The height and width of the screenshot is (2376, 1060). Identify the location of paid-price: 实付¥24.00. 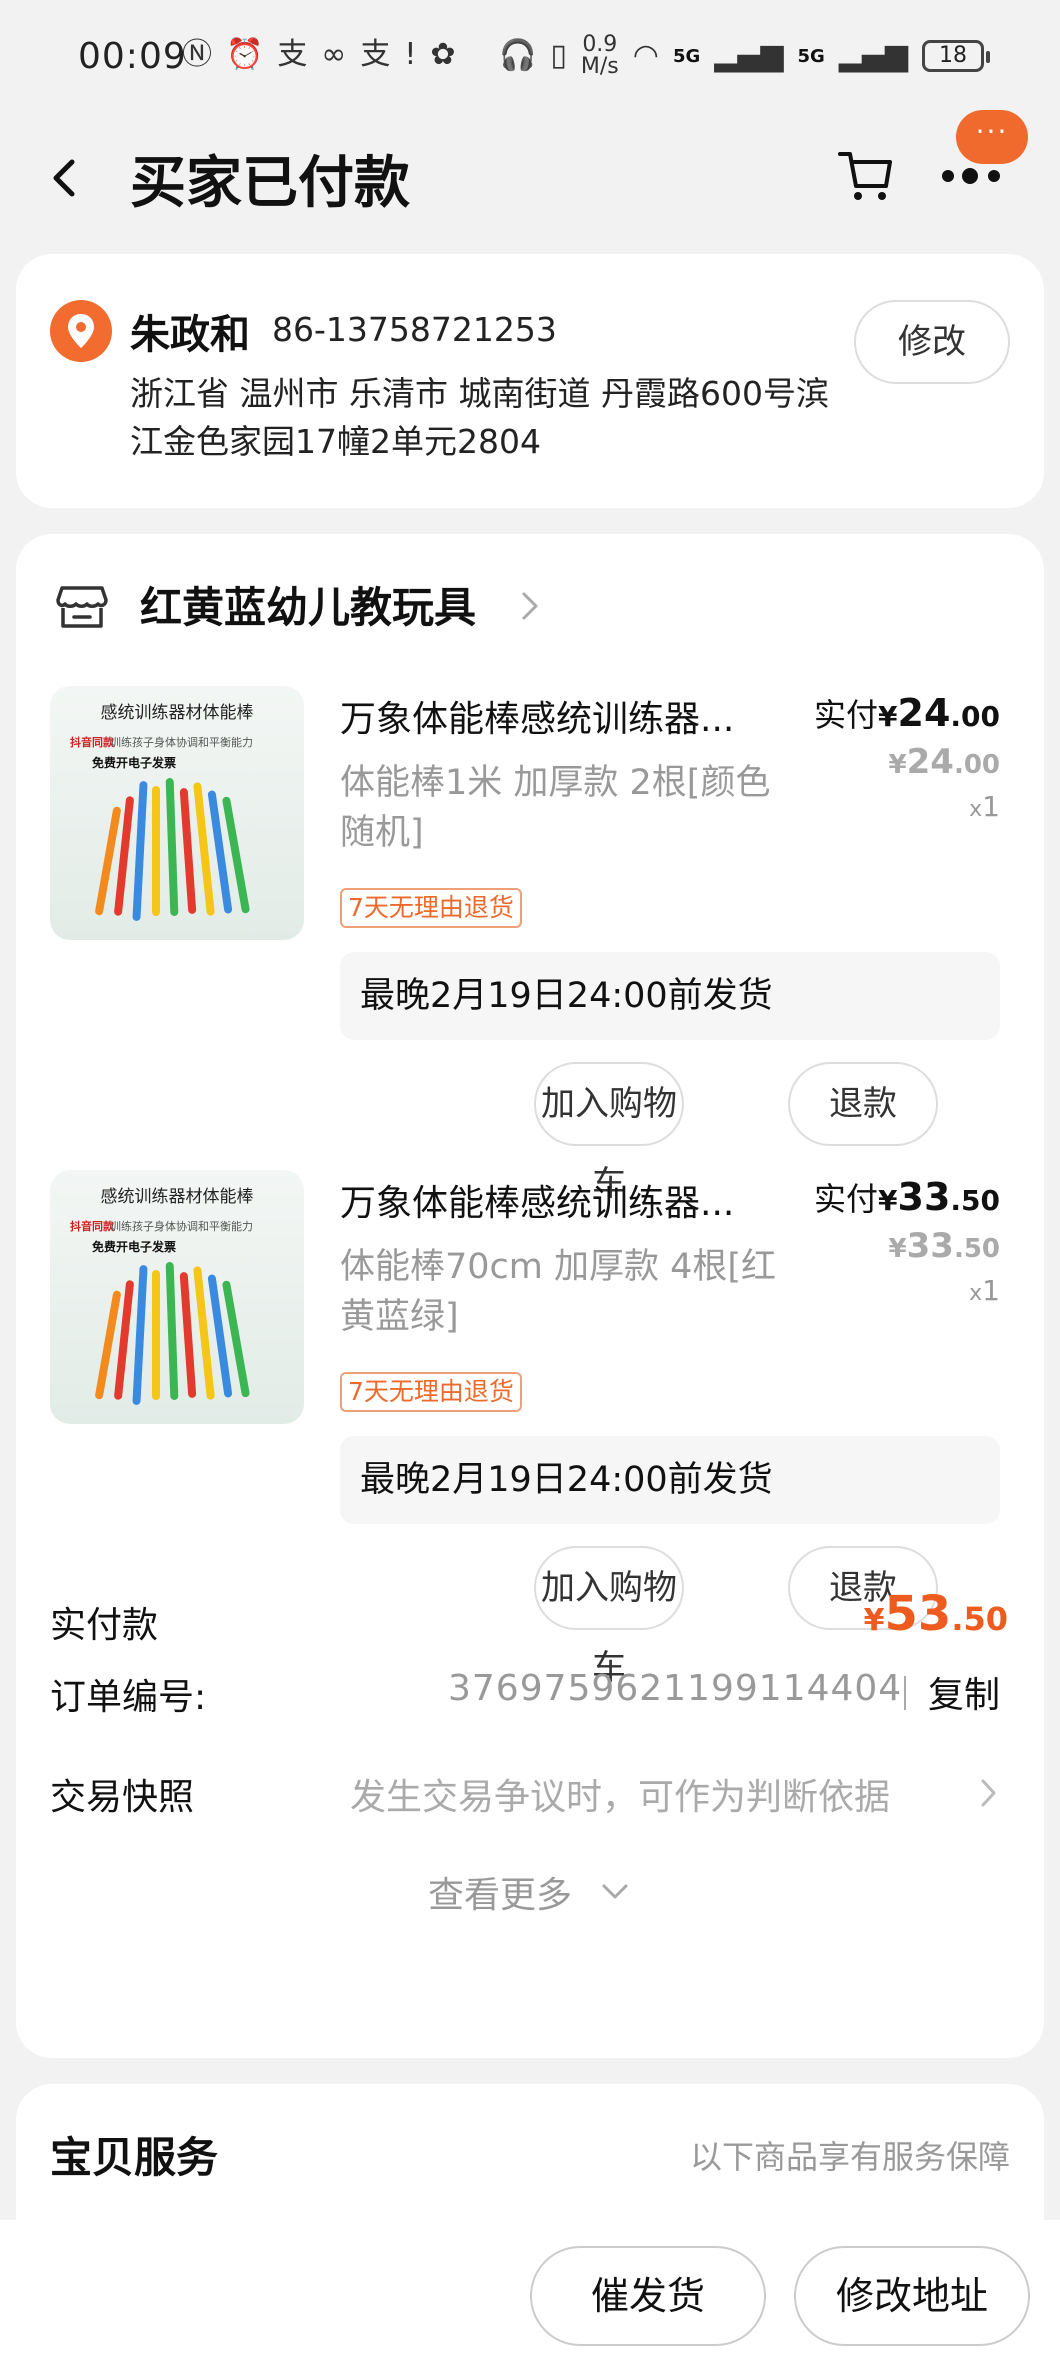
(907, 713).